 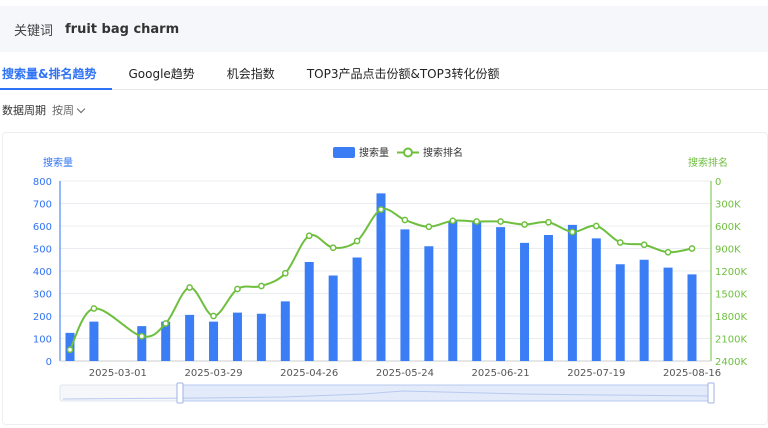 I want to click on right-axis-tick: 1500K, so click(x=731, y=295).